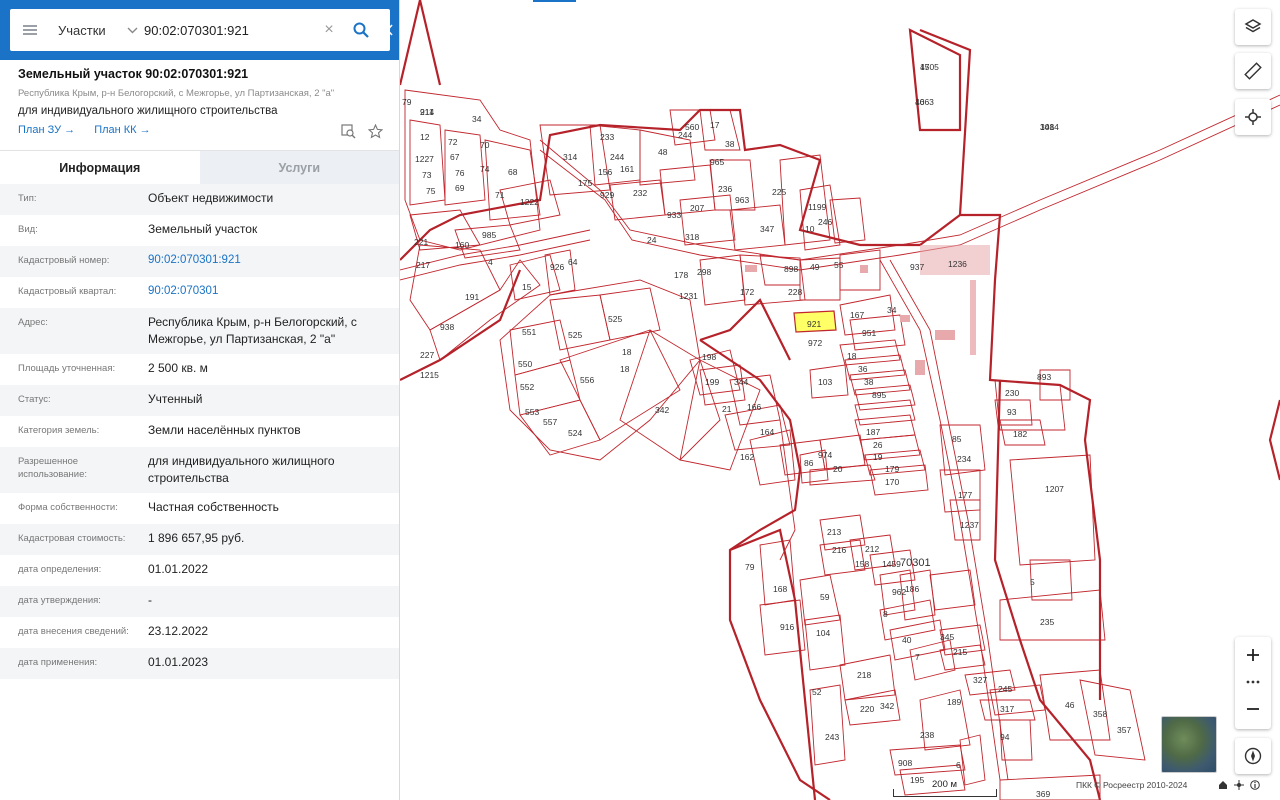 Image resolution: width=1280 pixels, height=800 pixels. Describe the element at coordinates (885, 614) in the screenshot. I see `parcel-number-label: 8` at that location.